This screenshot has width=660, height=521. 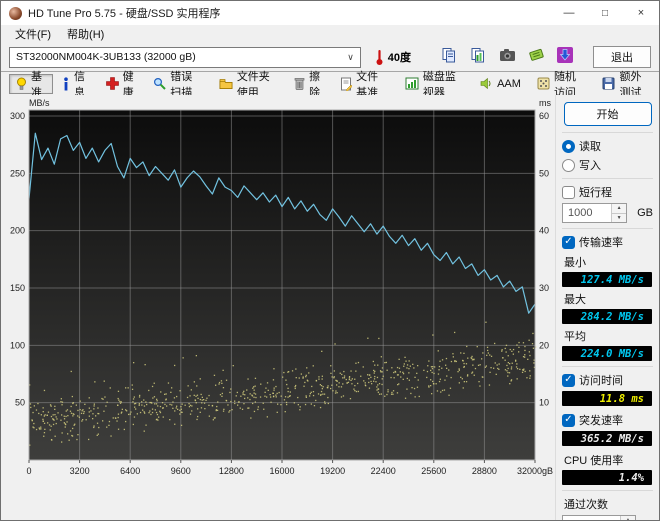 What do you see at coordinates (130, 471) in the screenshot?
I see `svg-text: 6400` at bounding box center [130, 471].